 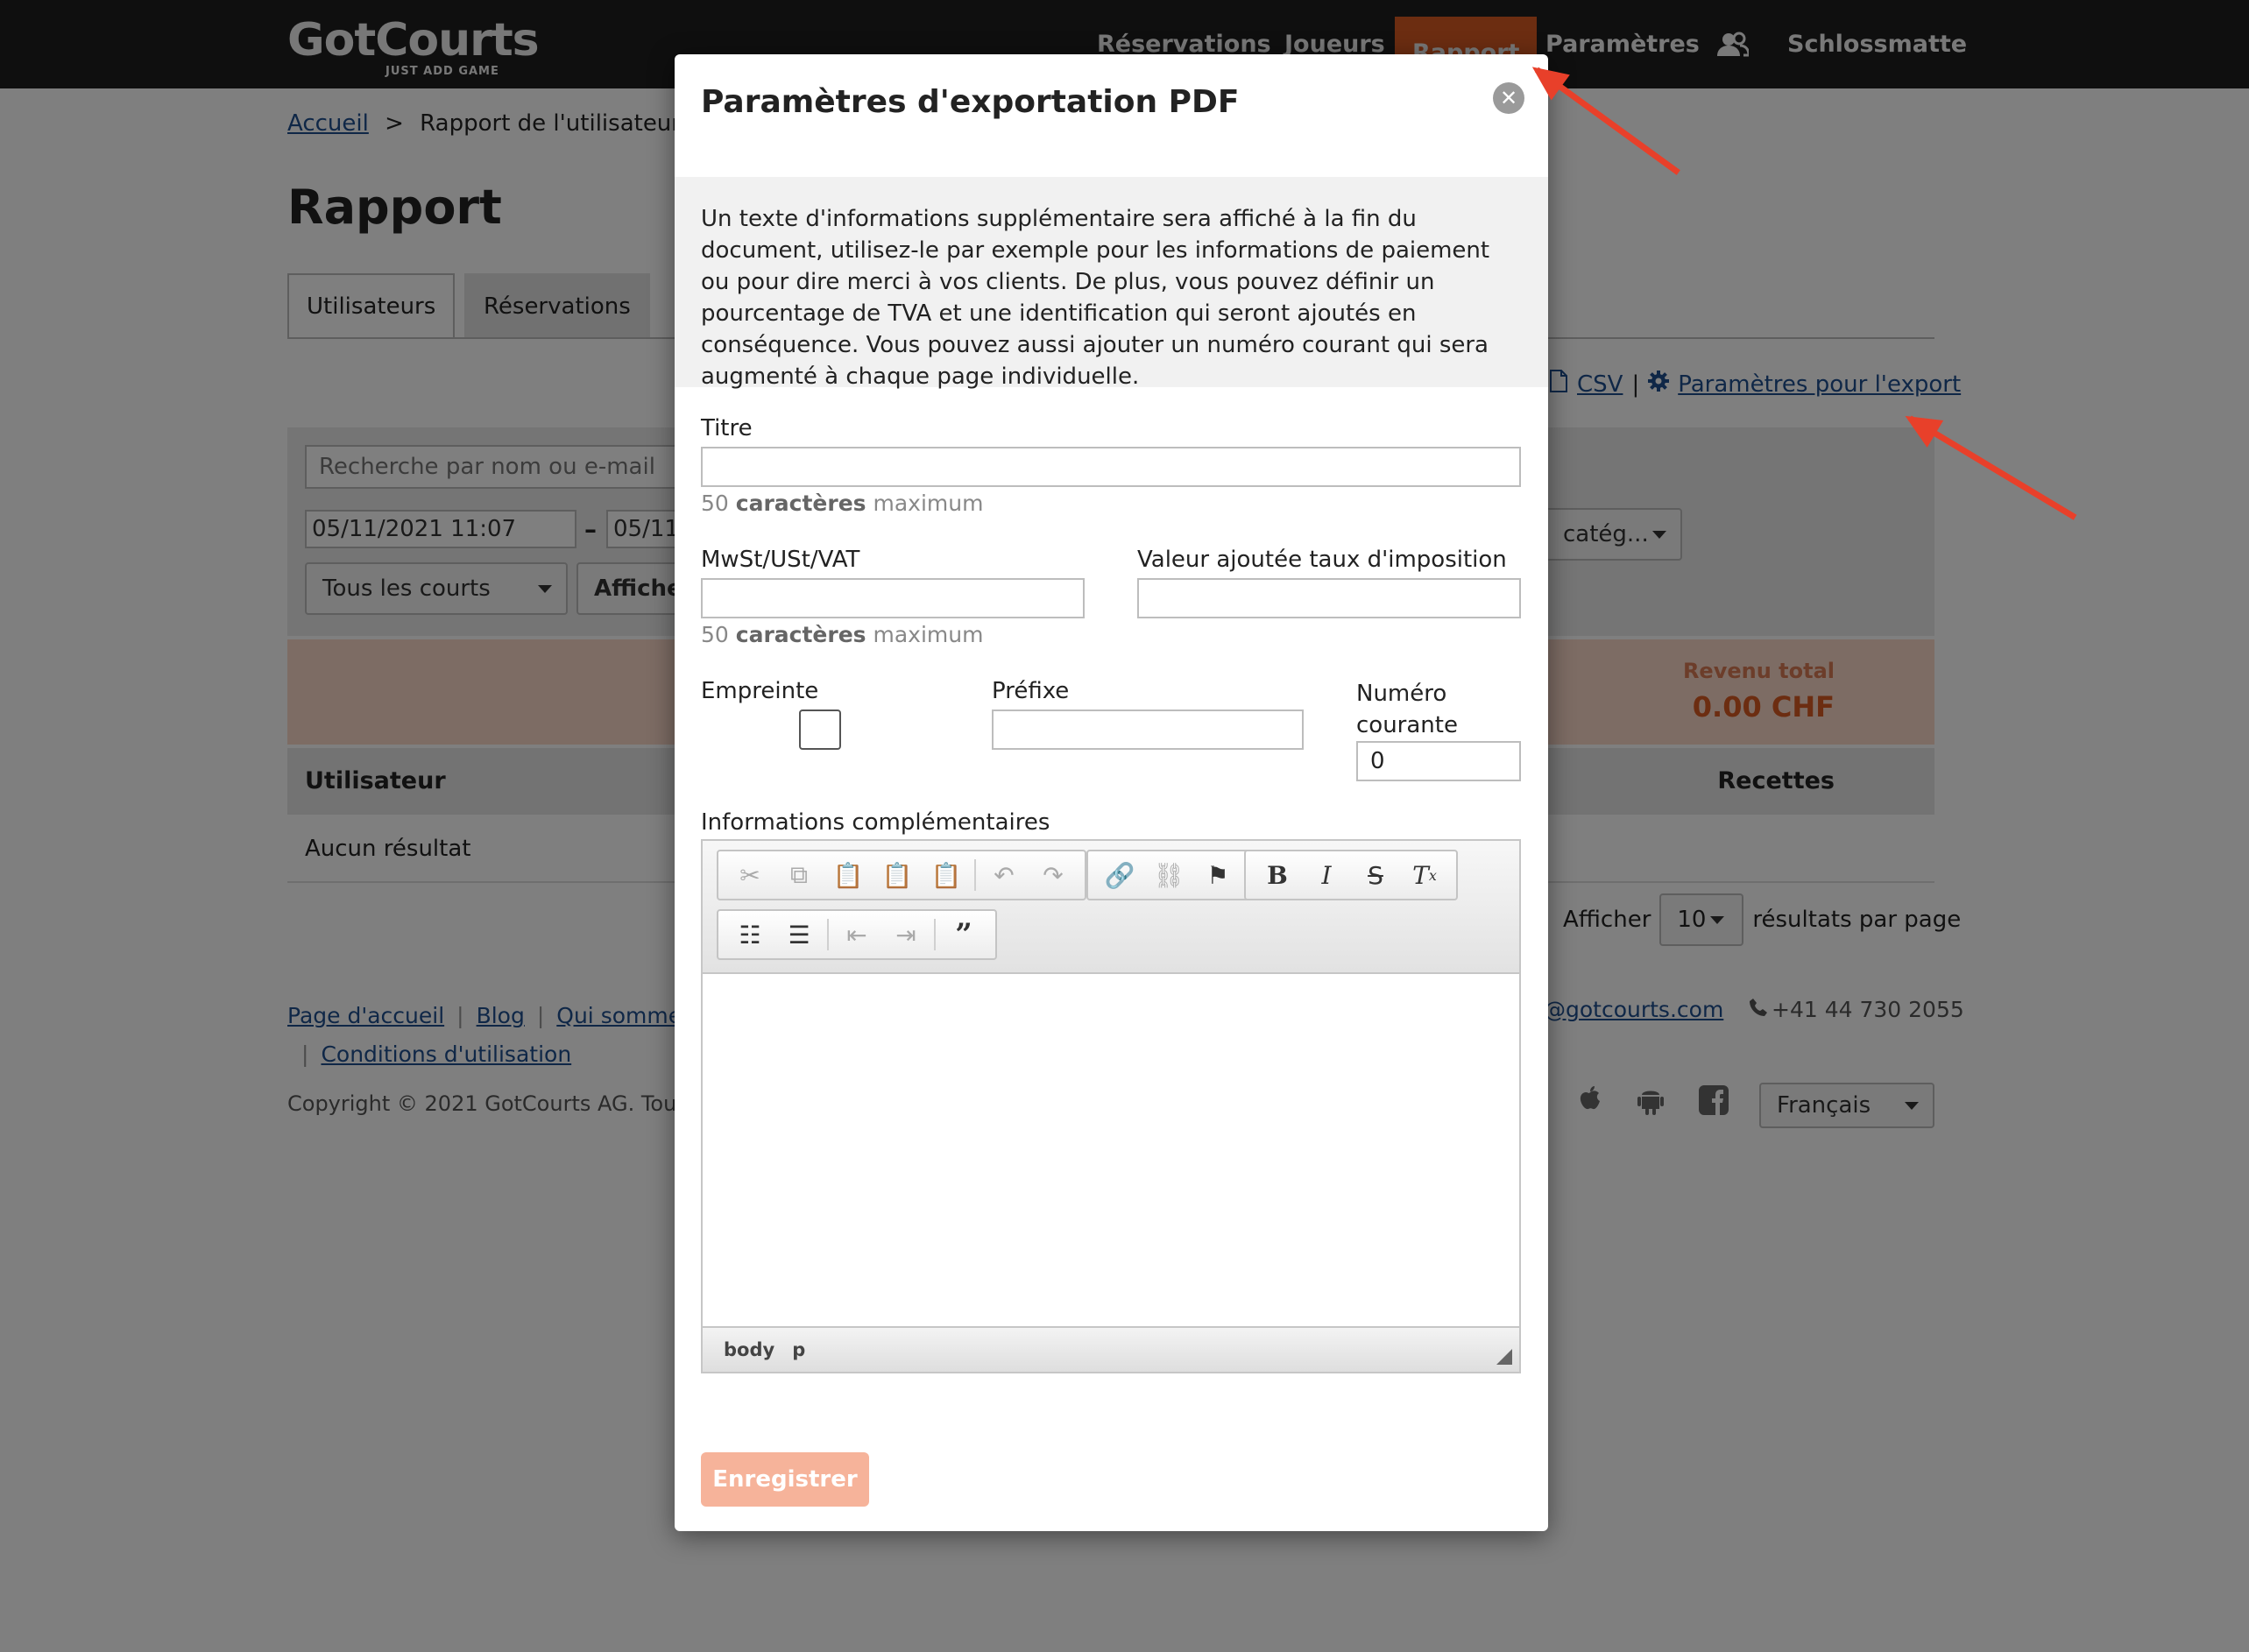 I want to click on italic-icon: I, so click(x=1326, y=875).